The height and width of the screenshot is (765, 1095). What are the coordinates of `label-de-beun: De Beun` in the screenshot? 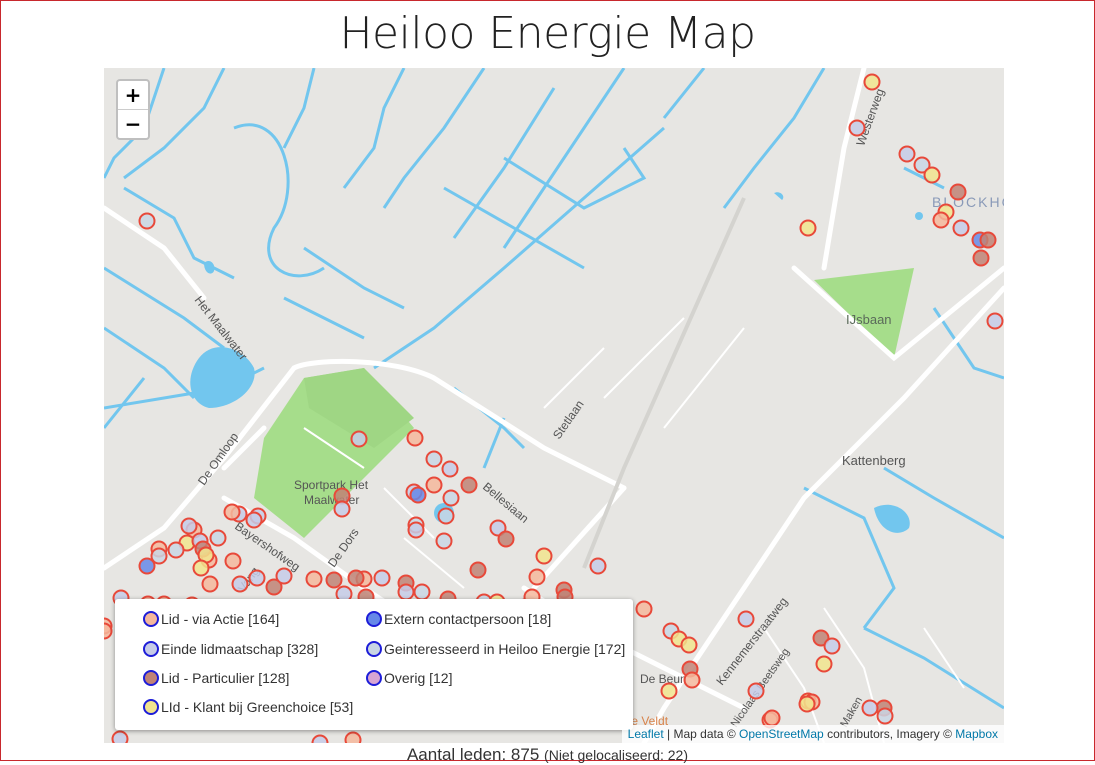 It's located at (663, 679).